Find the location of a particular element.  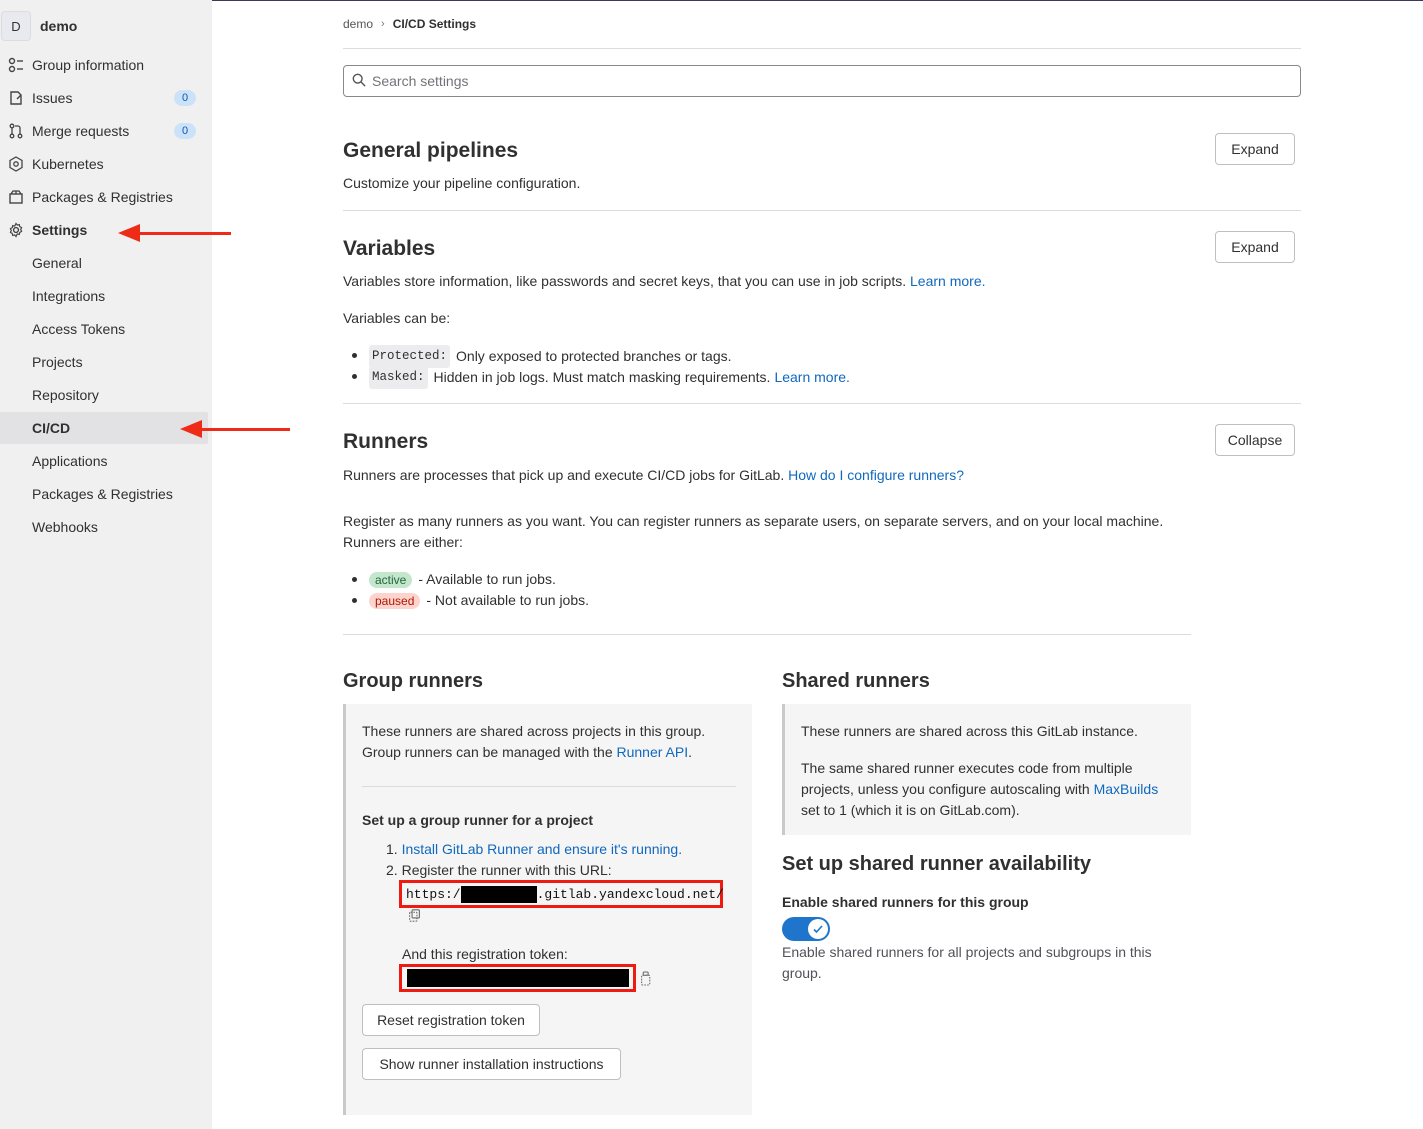

sidebar-subitem-cicd: CI/CD is located at coordinates (104, 428).